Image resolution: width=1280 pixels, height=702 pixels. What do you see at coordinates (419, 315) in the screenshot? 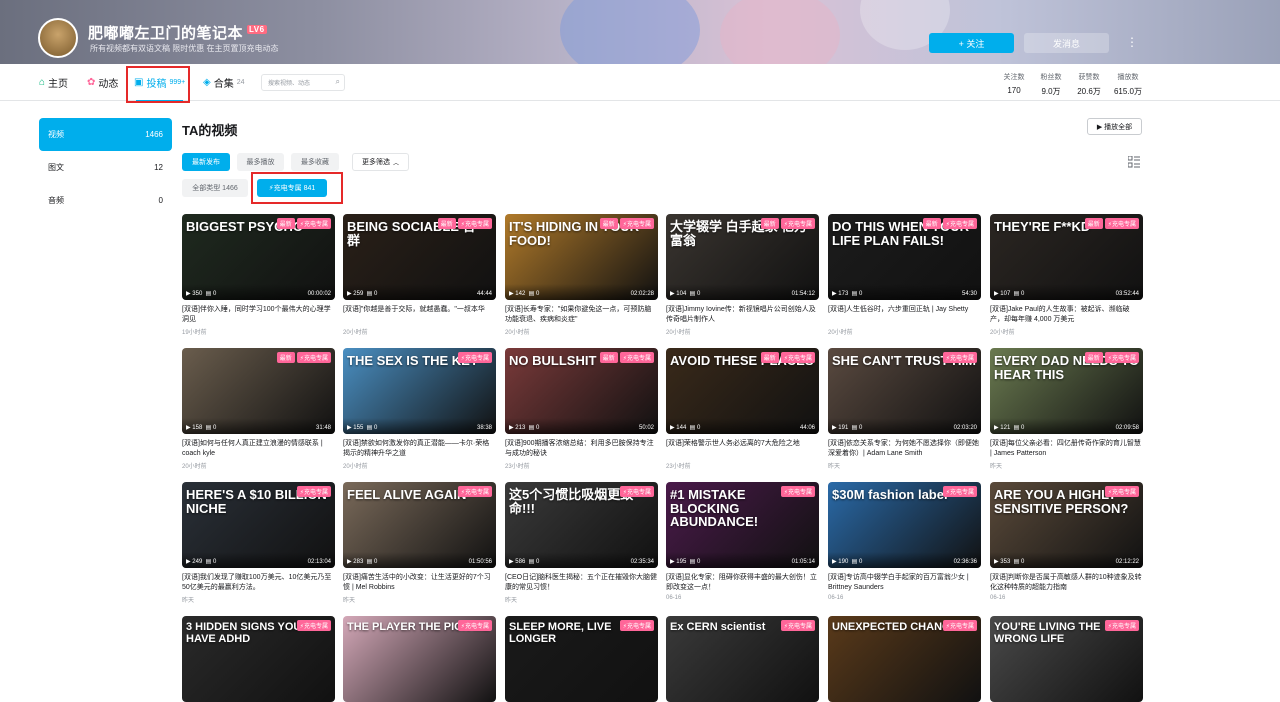
I see `video-title: [双语]"你越是善于交际，就越愚蠢。"一叔本华` at bounding box center [419, 315].